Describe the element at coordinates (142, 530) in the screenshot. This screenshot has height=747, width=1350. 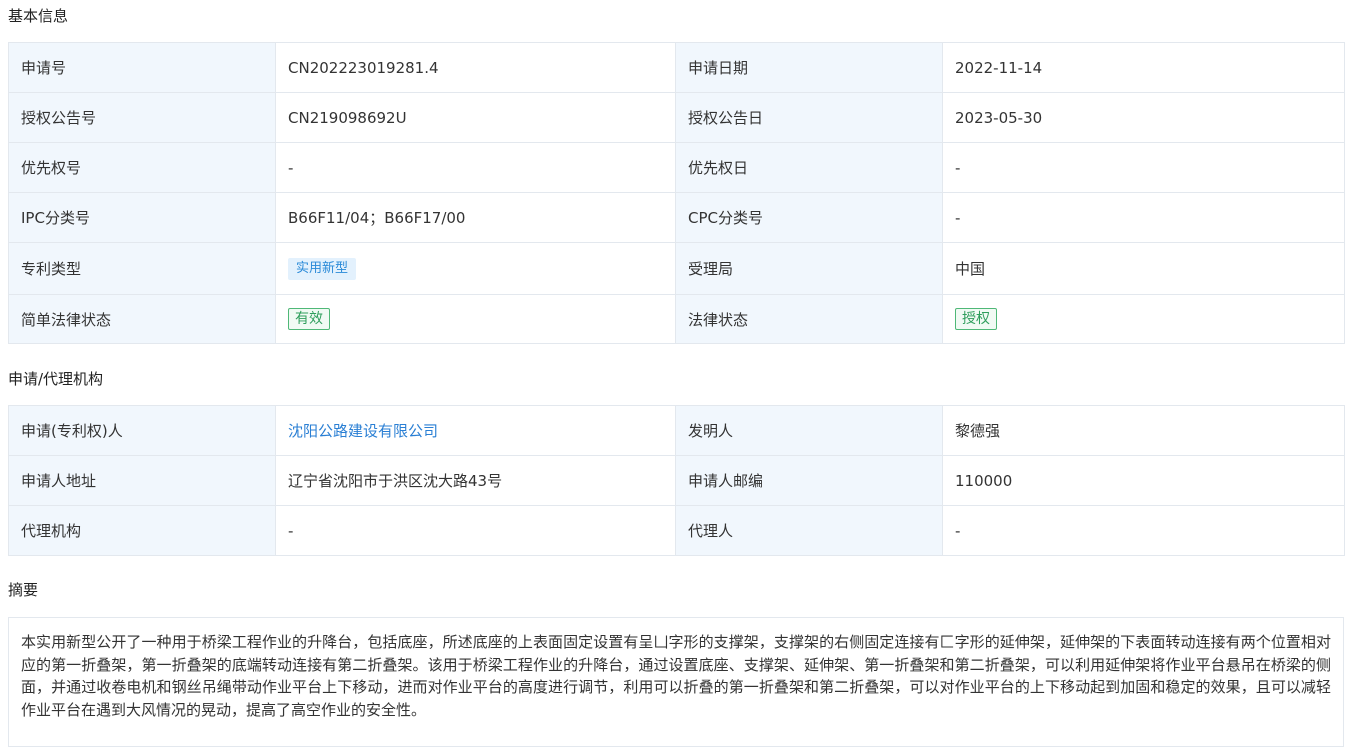
I see `agency-label: 代理机构` at that location.